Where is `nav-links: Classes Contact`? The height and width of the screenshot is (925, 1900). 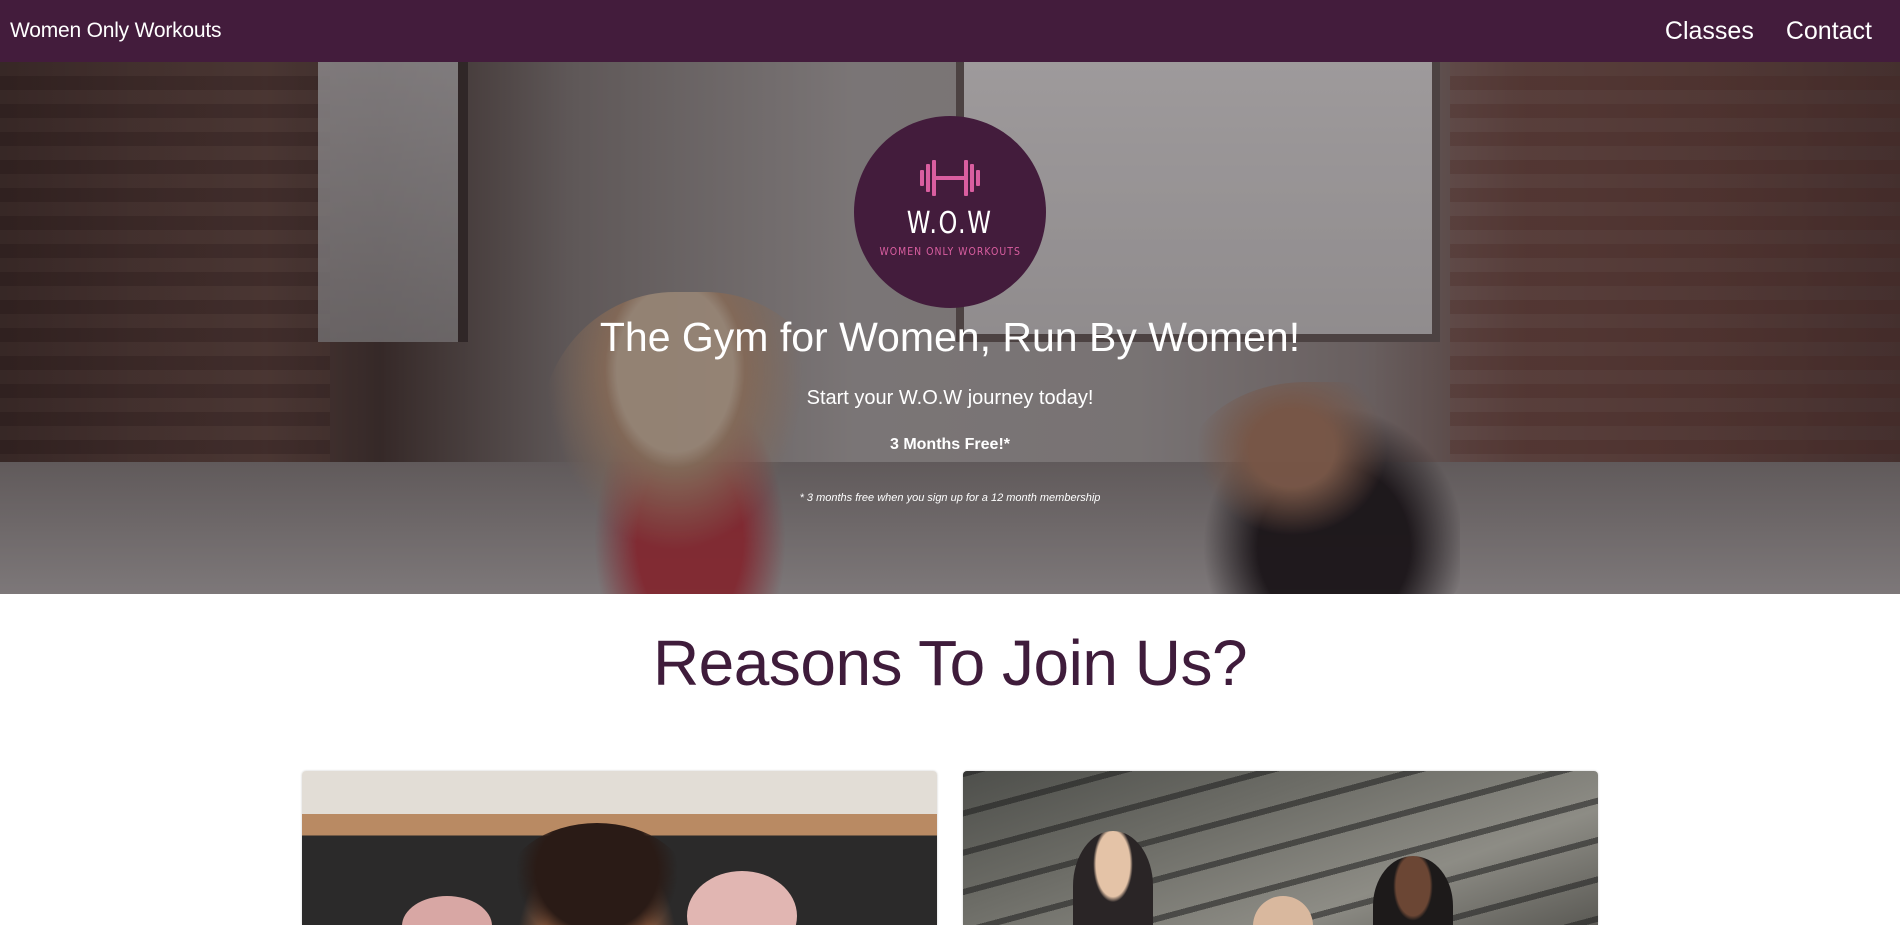 nav-links: Classes Contact is located at coordinates (1777, 31).